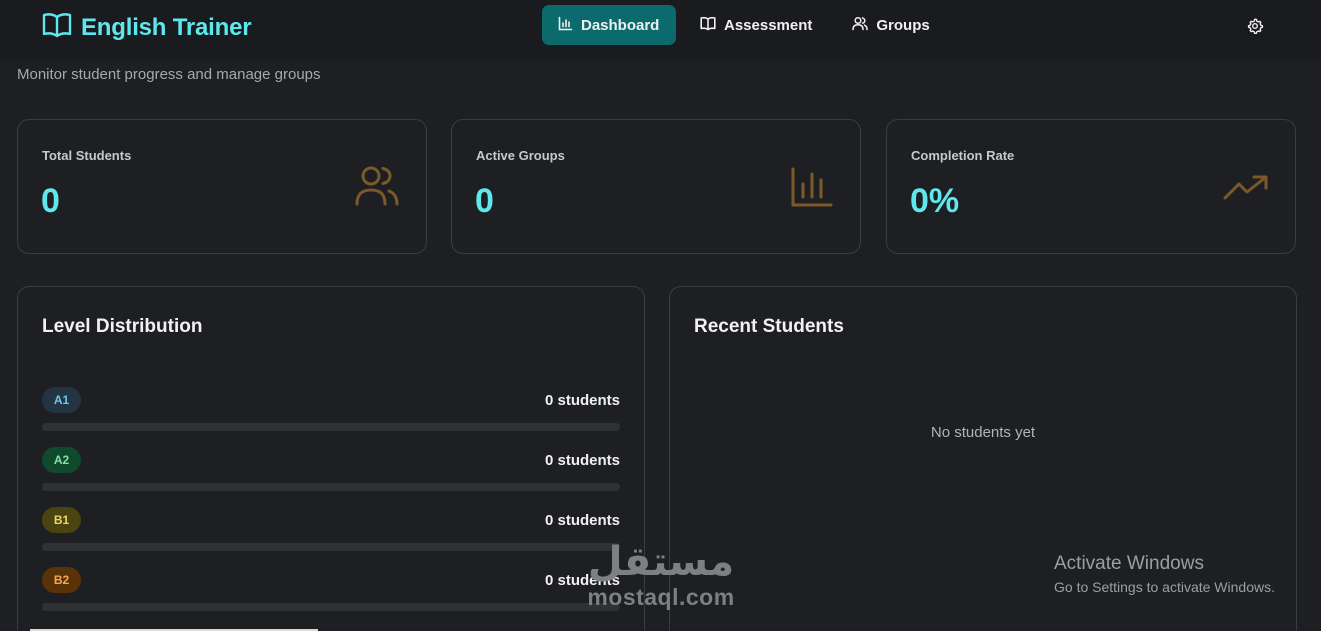  Describe the element at coordinates (661, 562) in the screenshot. I see `watermark-arabic: مستقل` at that location.